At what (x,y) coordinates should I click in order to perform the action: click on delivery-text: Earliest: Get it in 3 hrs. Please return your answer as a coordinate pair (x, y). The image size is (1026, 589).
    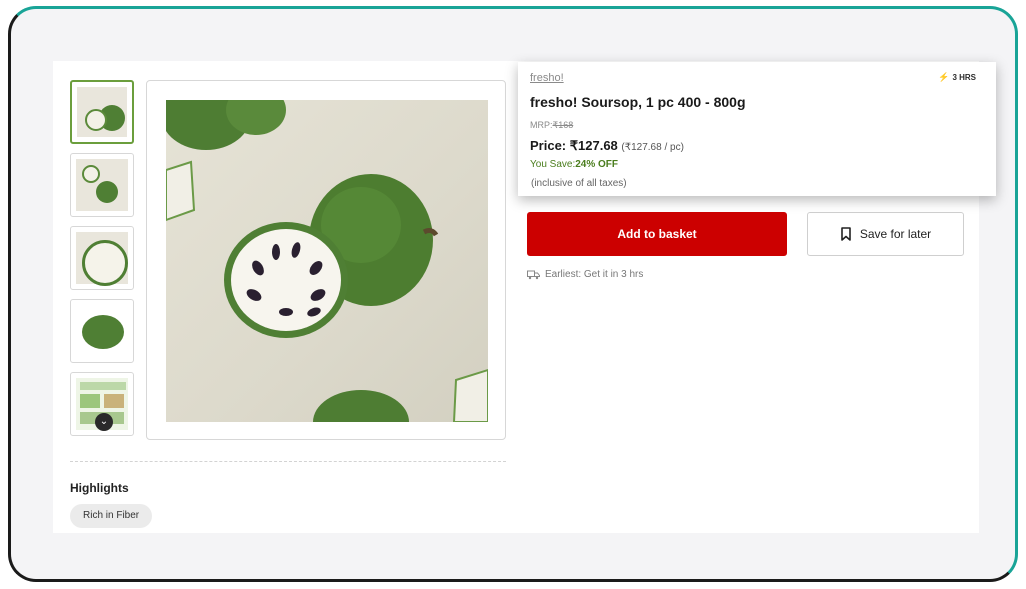
    Looking at the image, I should click on (594, 274).